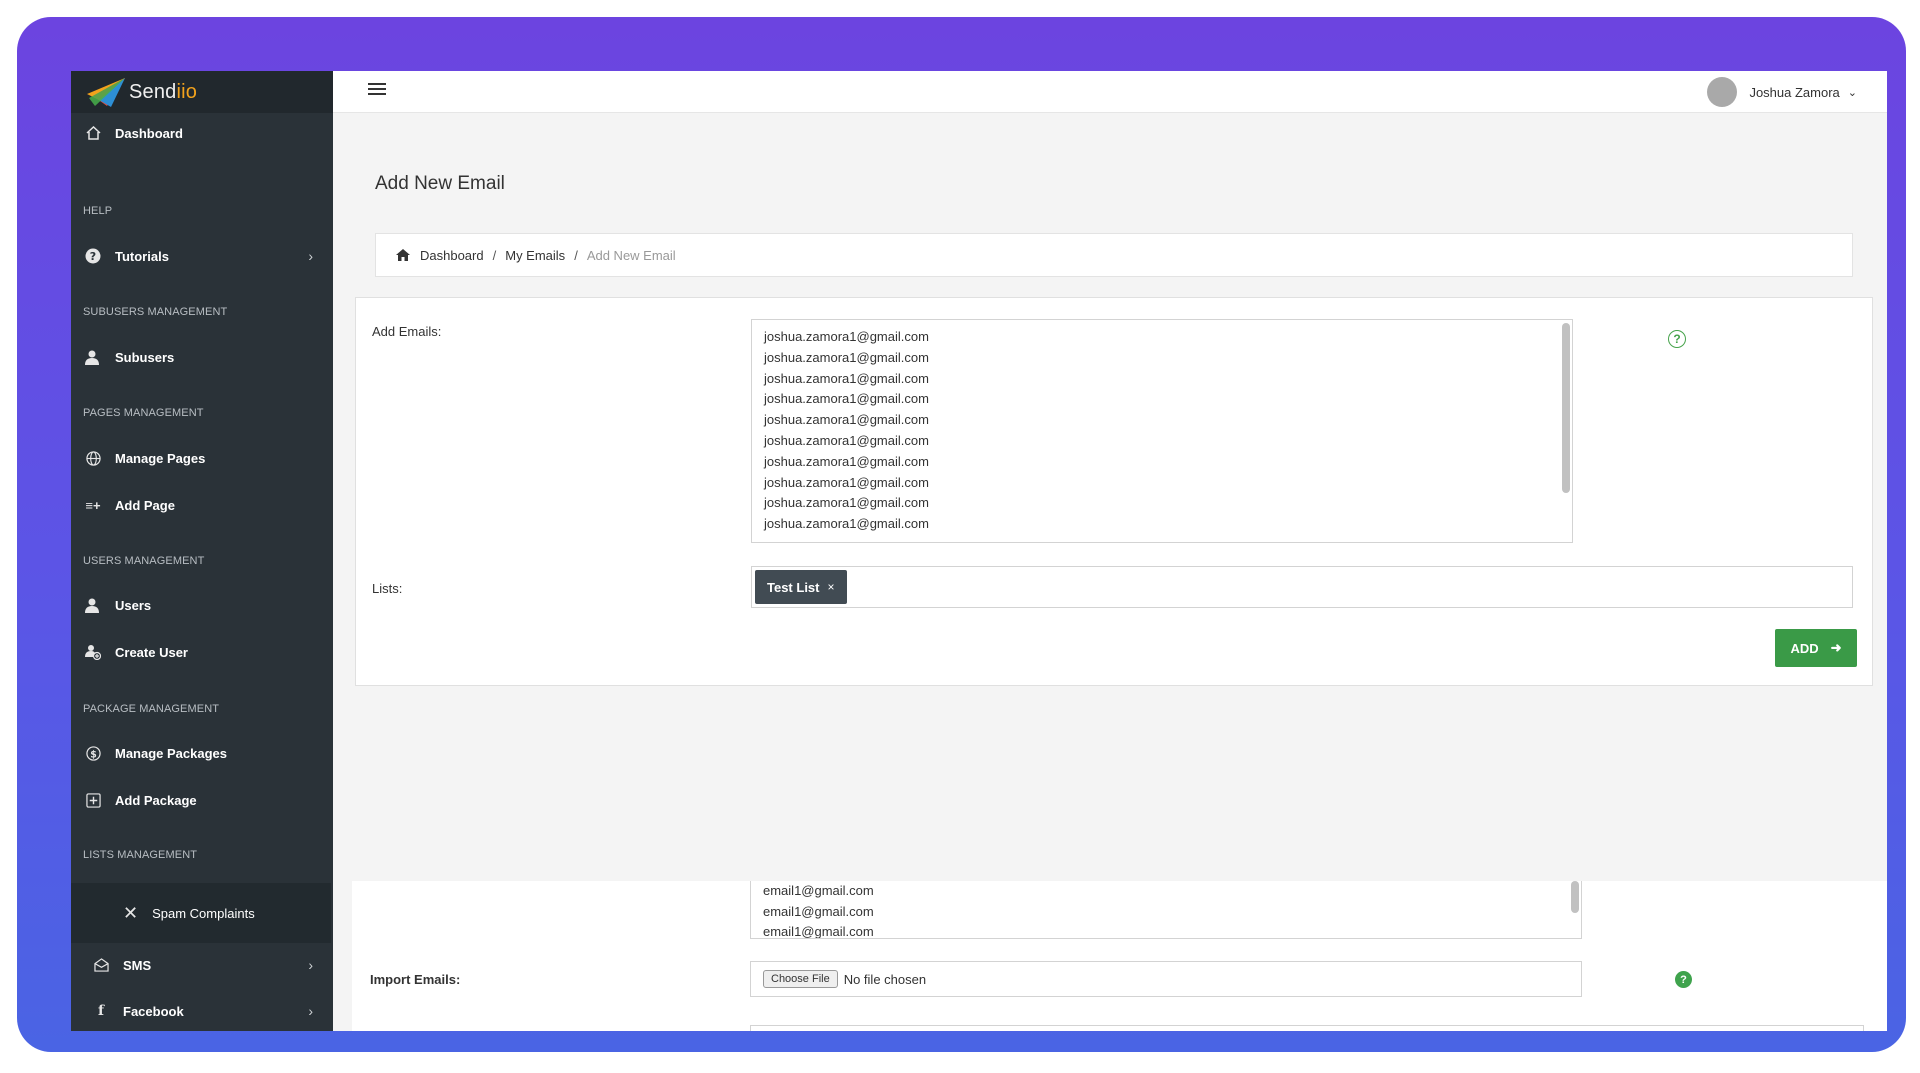  Describe the element at coordinates (137, 965) in the screenshot. I see `sidebar-item-label: SMS` at that location.